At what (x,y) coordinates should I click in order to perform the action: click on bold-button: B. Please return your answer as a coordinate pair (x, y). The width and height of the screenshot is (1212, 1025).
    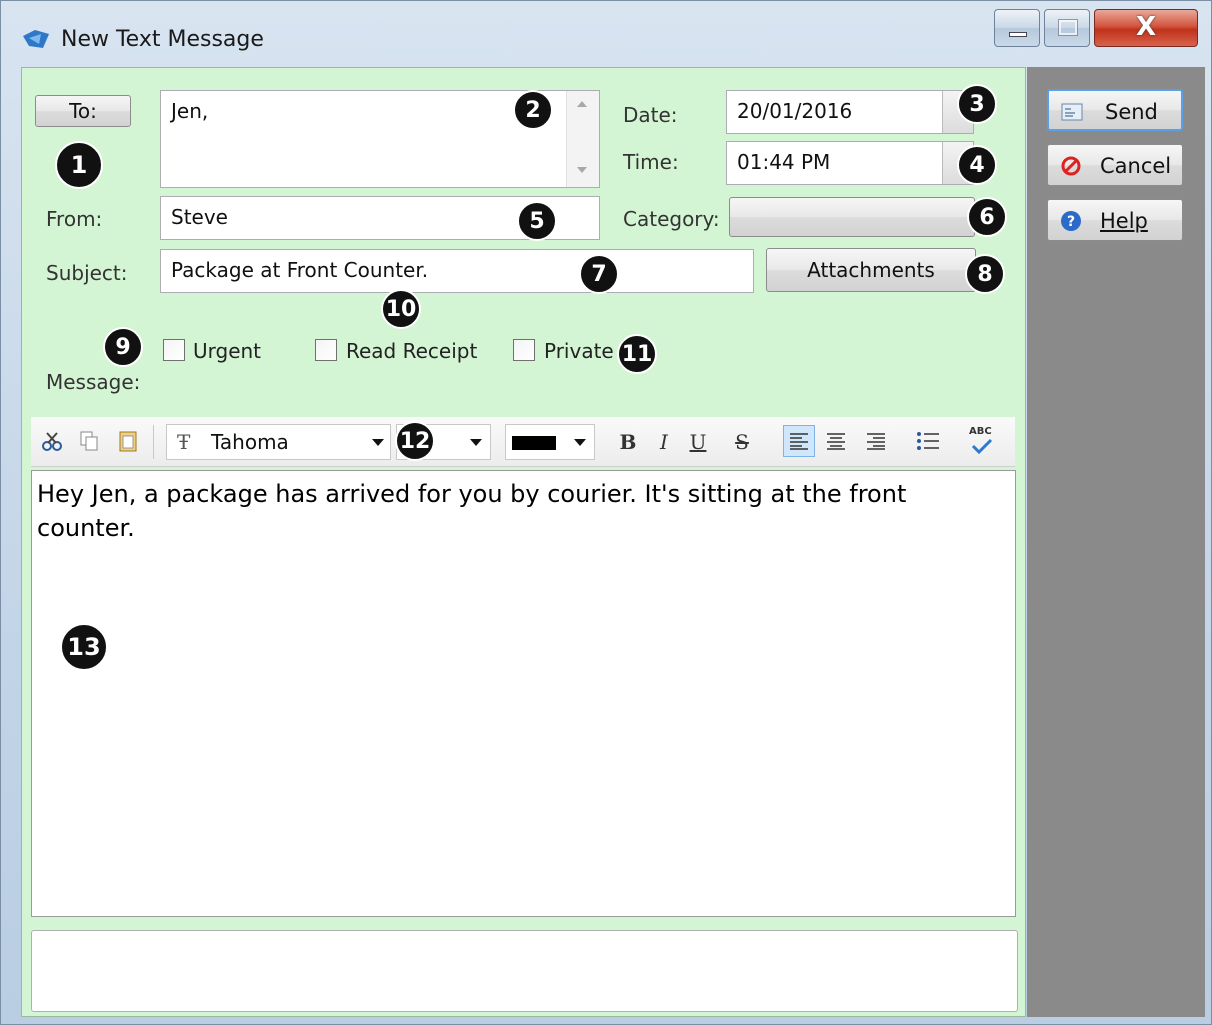
    Looking at the image, I should click on (628, 442).